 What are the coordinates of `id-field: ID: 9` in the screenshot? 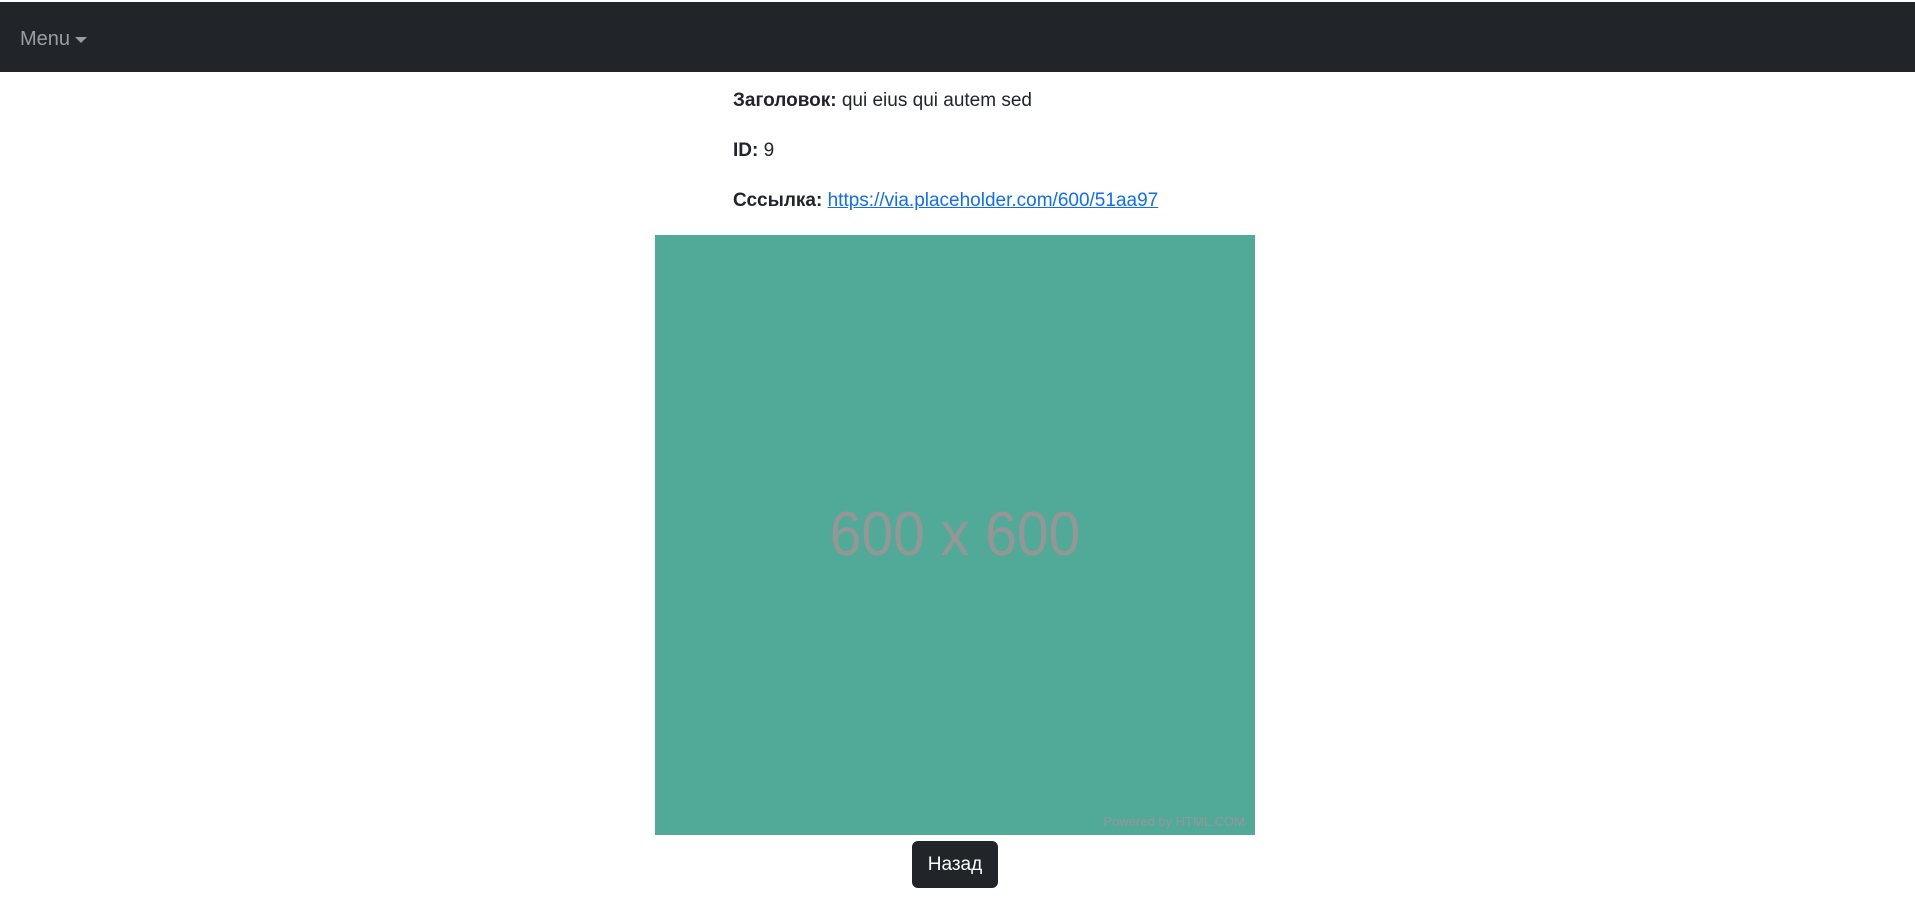 It's located at (753, 151).